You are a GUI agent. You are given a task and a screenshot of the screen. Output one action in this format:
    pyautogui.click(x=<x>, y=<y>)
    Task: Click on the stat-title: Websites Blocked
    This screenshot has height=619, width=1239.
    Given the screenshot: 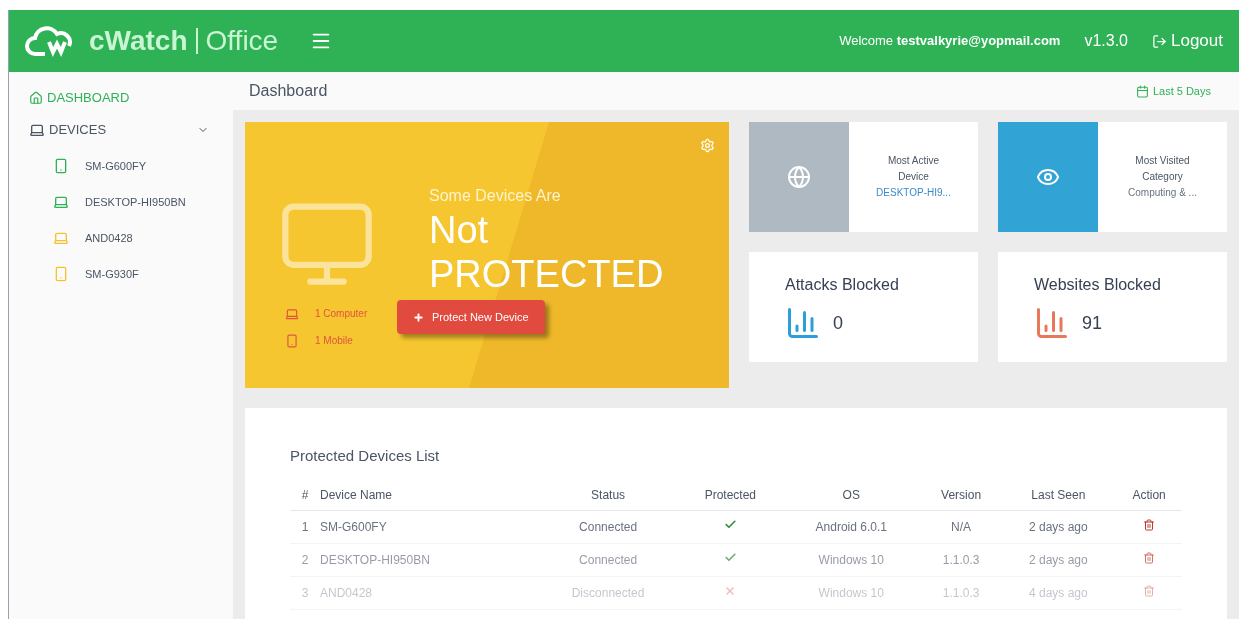 What is the action you would take?
    pyautogui.click(x=1098, y=285)
    